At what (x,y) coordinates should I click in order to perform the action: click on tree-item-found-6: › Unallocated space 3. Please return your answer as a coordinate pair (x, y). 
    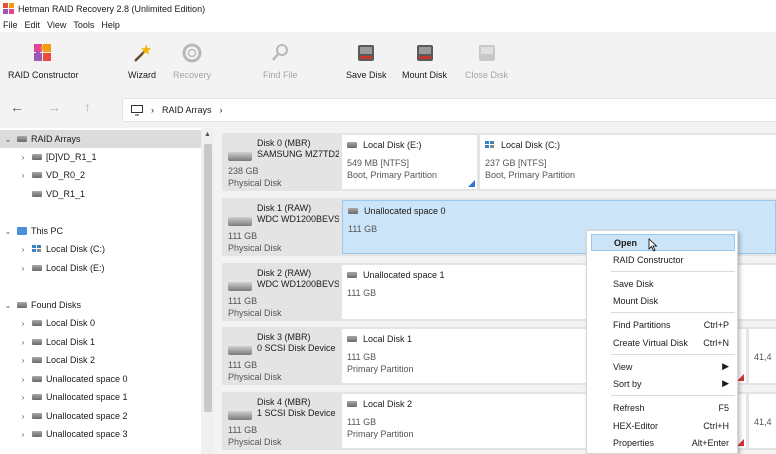
    Looking at the image, I should click on (73, 434).